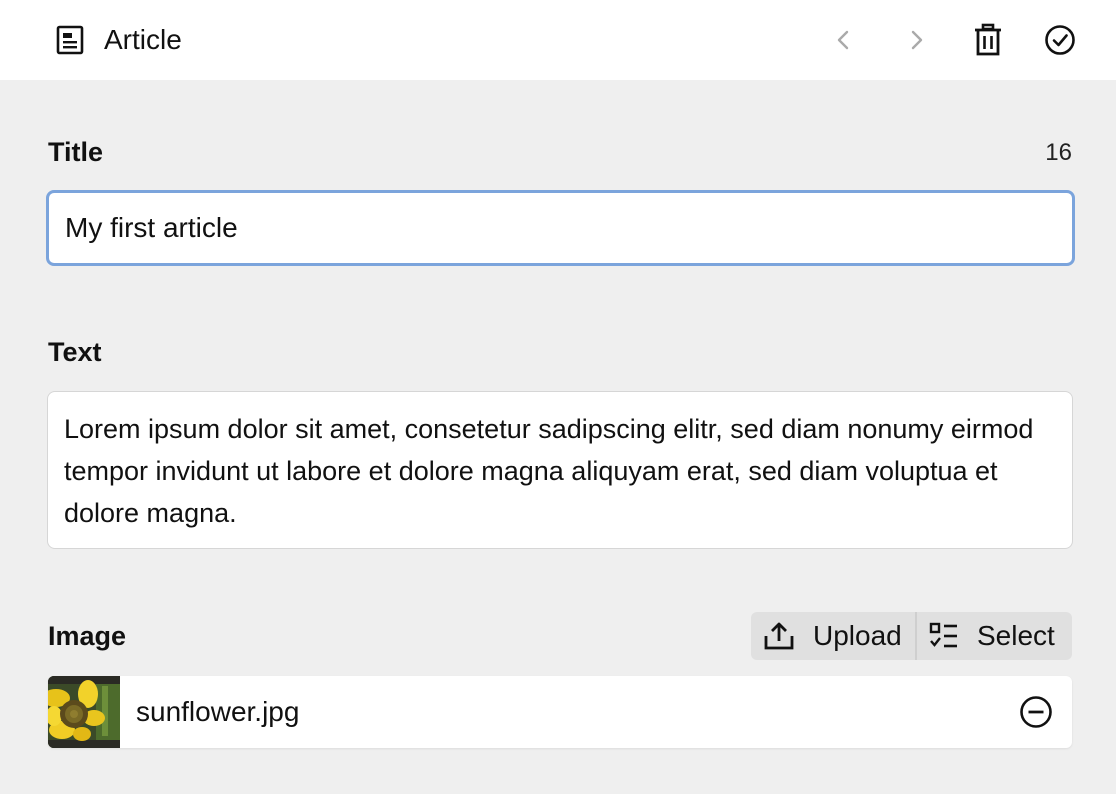 This screenshot has height=794, width=1116. Describe the element at coordinates (560, 712) in the screenshot. I see `image-file-row: sunflower.jpg` at that location.